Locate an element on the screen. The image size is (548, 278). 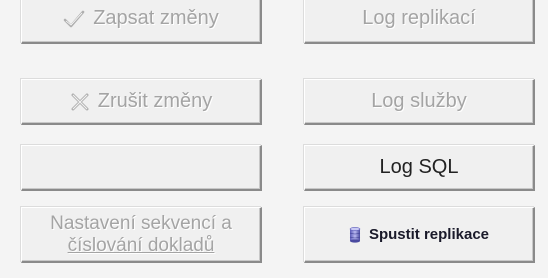
run-replication-button: Spustit replikace is located at coordinates (419, 235).